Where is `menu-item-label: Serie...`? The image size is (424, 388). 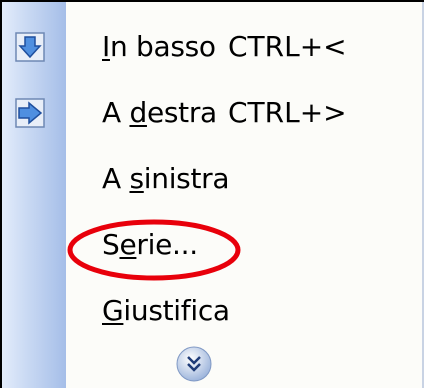 menu-item-label: Serie... is located at coordinates (150, 244).